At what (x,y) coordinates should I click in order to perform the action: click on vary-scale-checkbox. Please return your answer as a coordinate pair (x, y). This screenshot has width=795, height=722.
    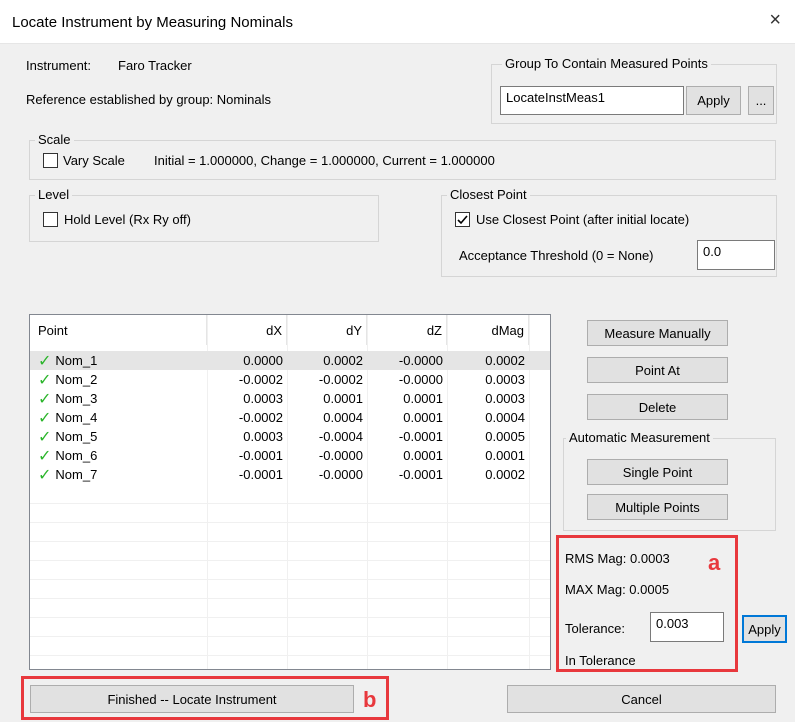
    Looking at the image, I should click on (50, 160).